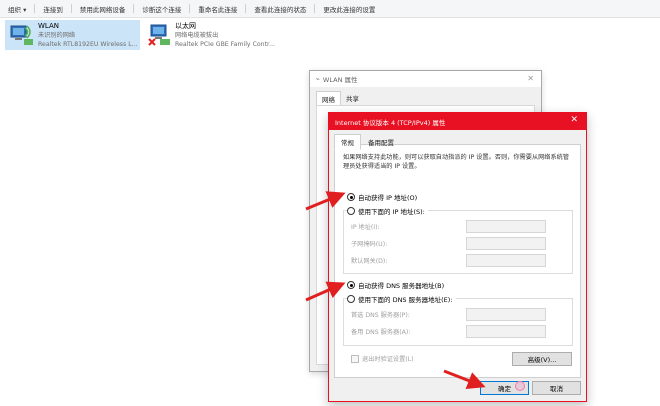 The height and width of the screenshot is (406, 660). I want to click on wlan-title-bar: ⌁ WLAN 属性 ✕, so click(425, 79).